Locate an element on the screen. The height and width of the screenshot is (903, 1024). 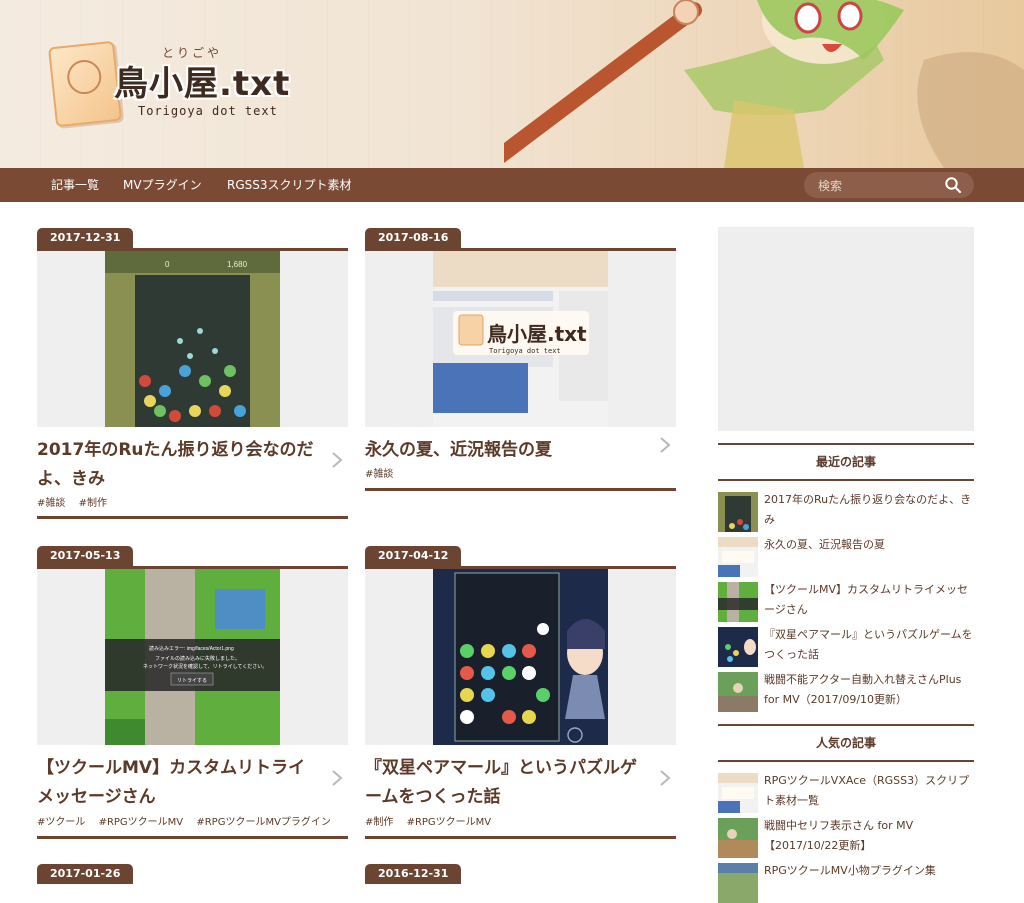
site-logo: とりごや 鳥小屋.txt Torigoya dot text is located at coordinates (173, 84).